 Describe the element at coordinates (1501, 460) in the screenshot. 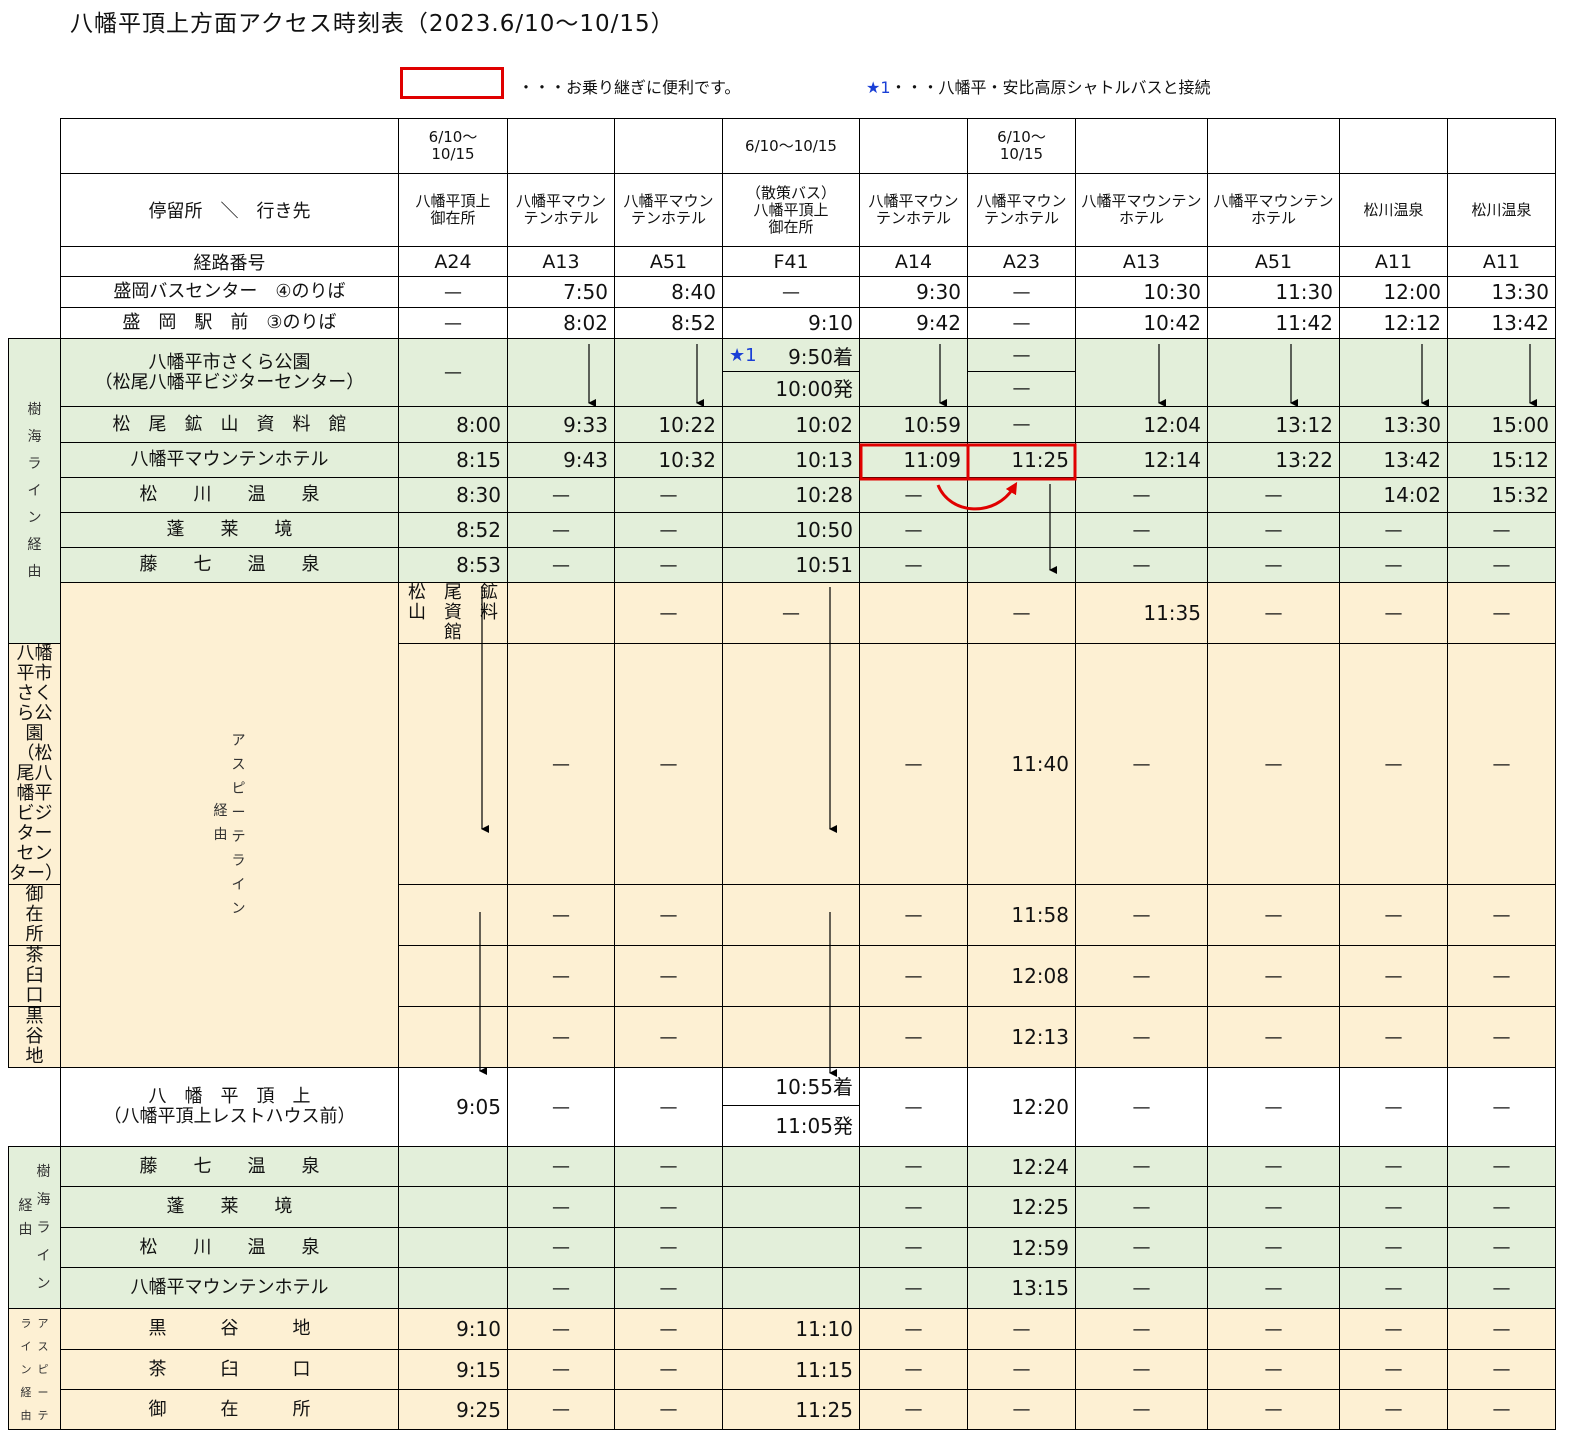

I see `time-cell: 15:12` at that location.